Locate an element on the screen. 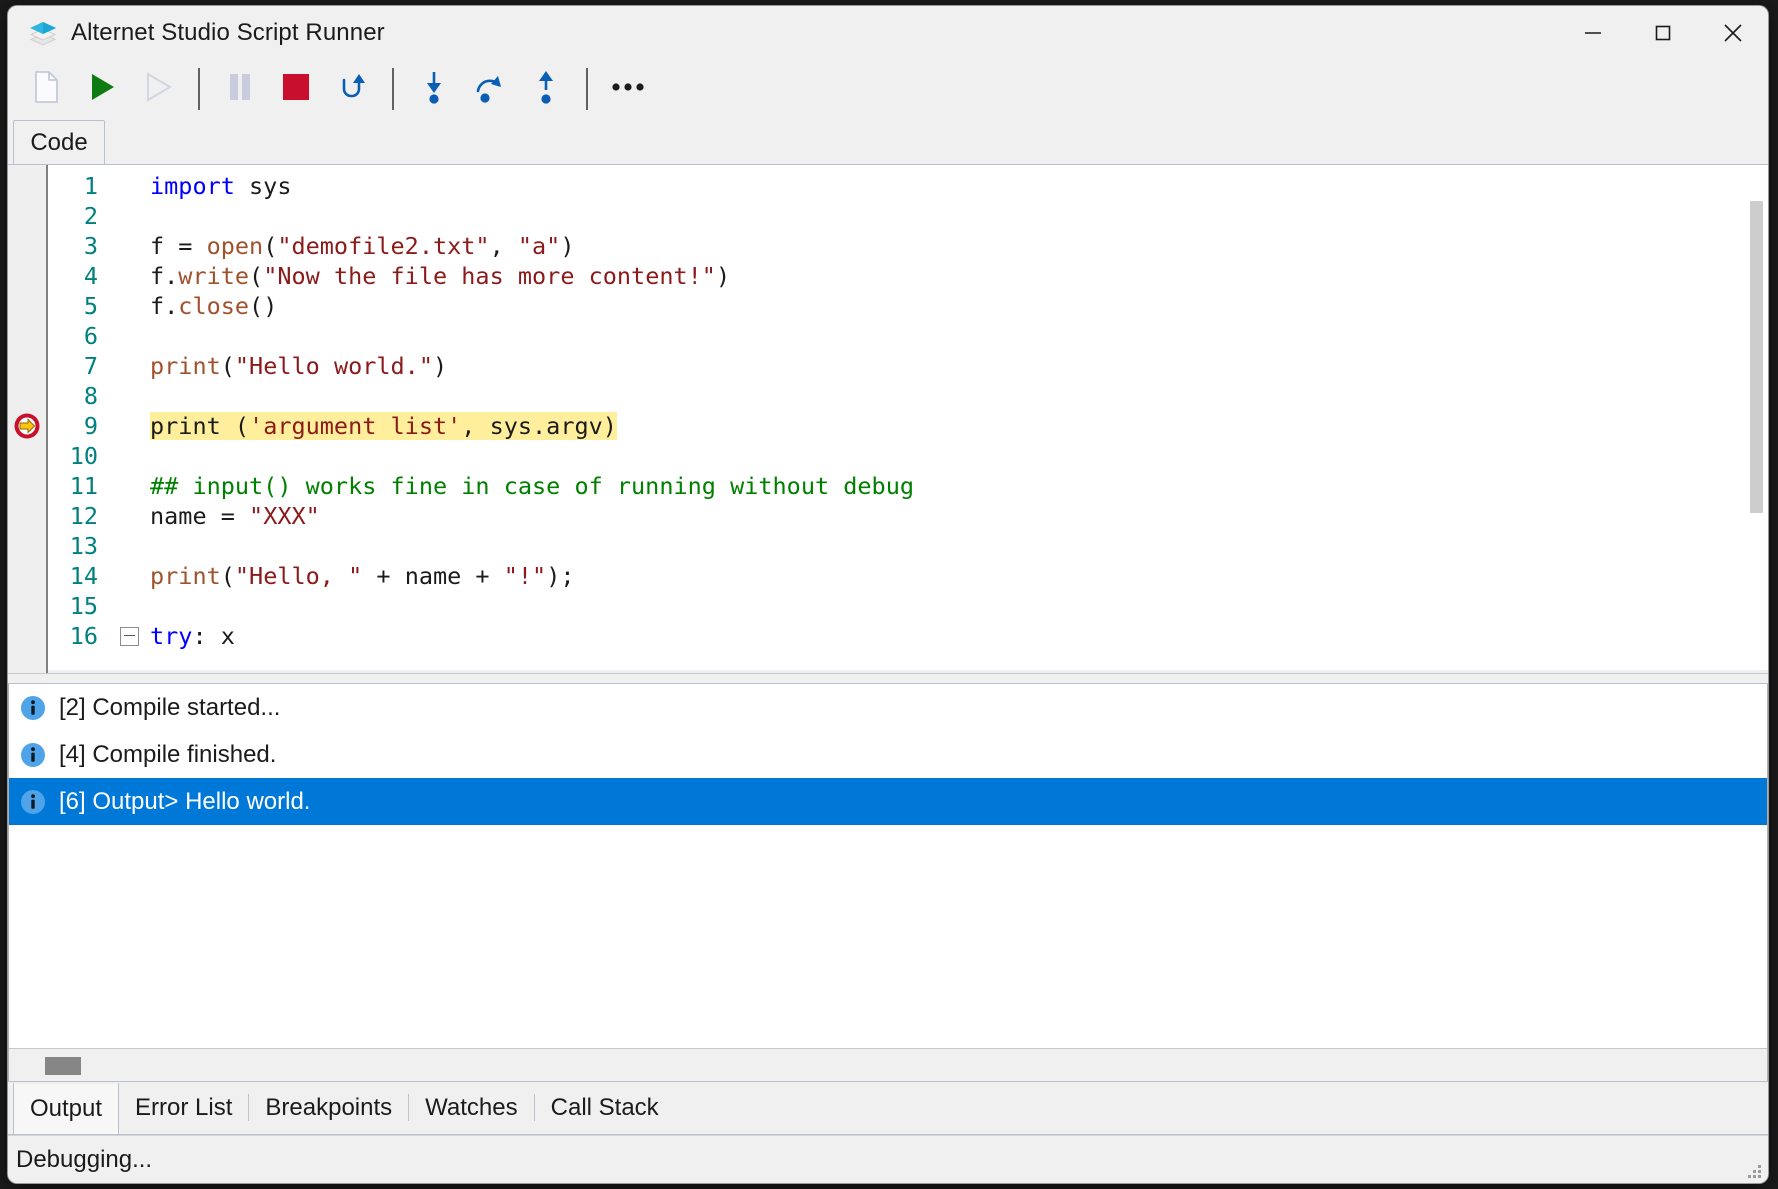 Image resolution: width=1778 pixels, height=1189 pixels. code-token: try is located at coordinates (171, 636).